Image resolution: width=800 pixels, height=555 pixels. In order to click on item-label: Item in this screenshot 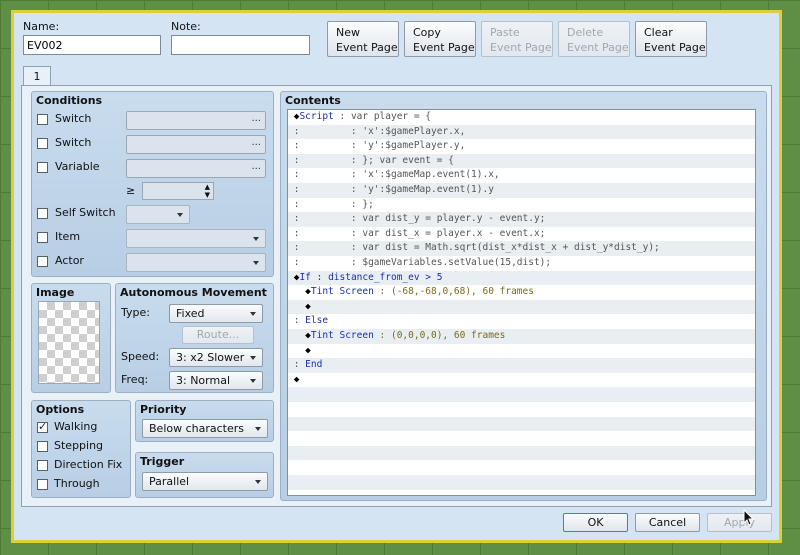, I will do `click(68, 236)`.